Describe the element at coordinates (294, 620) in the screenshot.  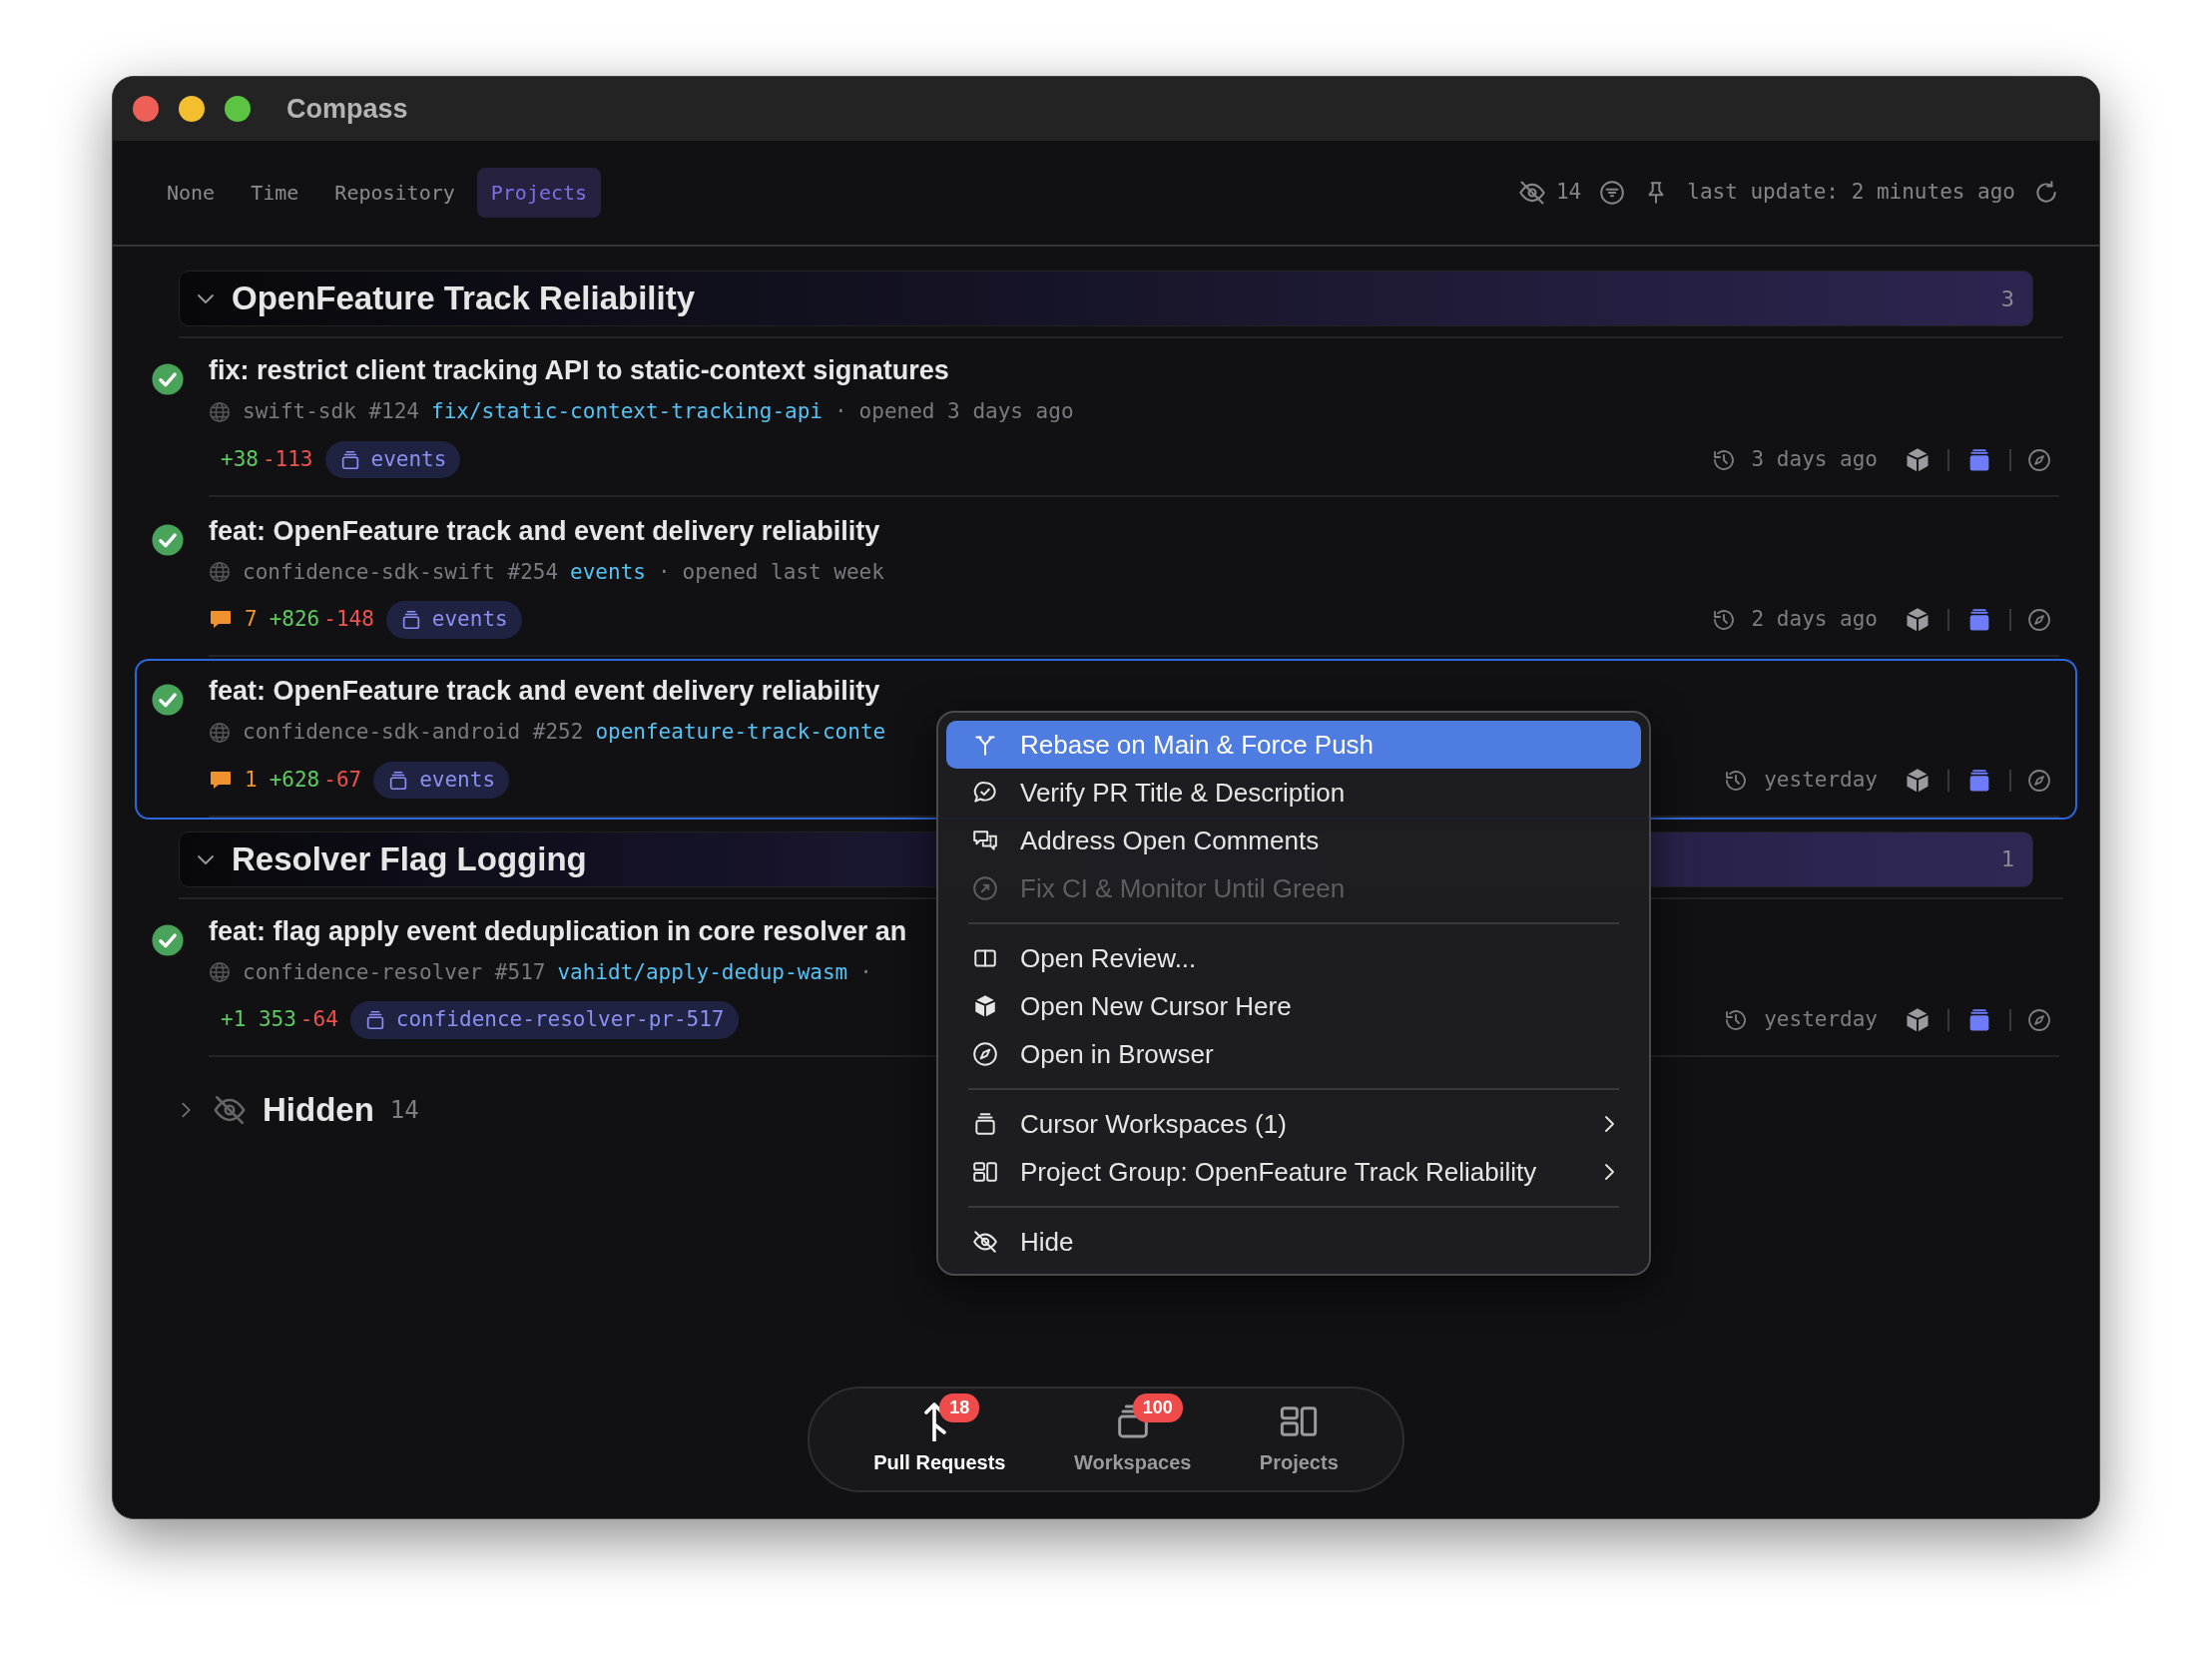
I see `additions-count: +826` at that location.